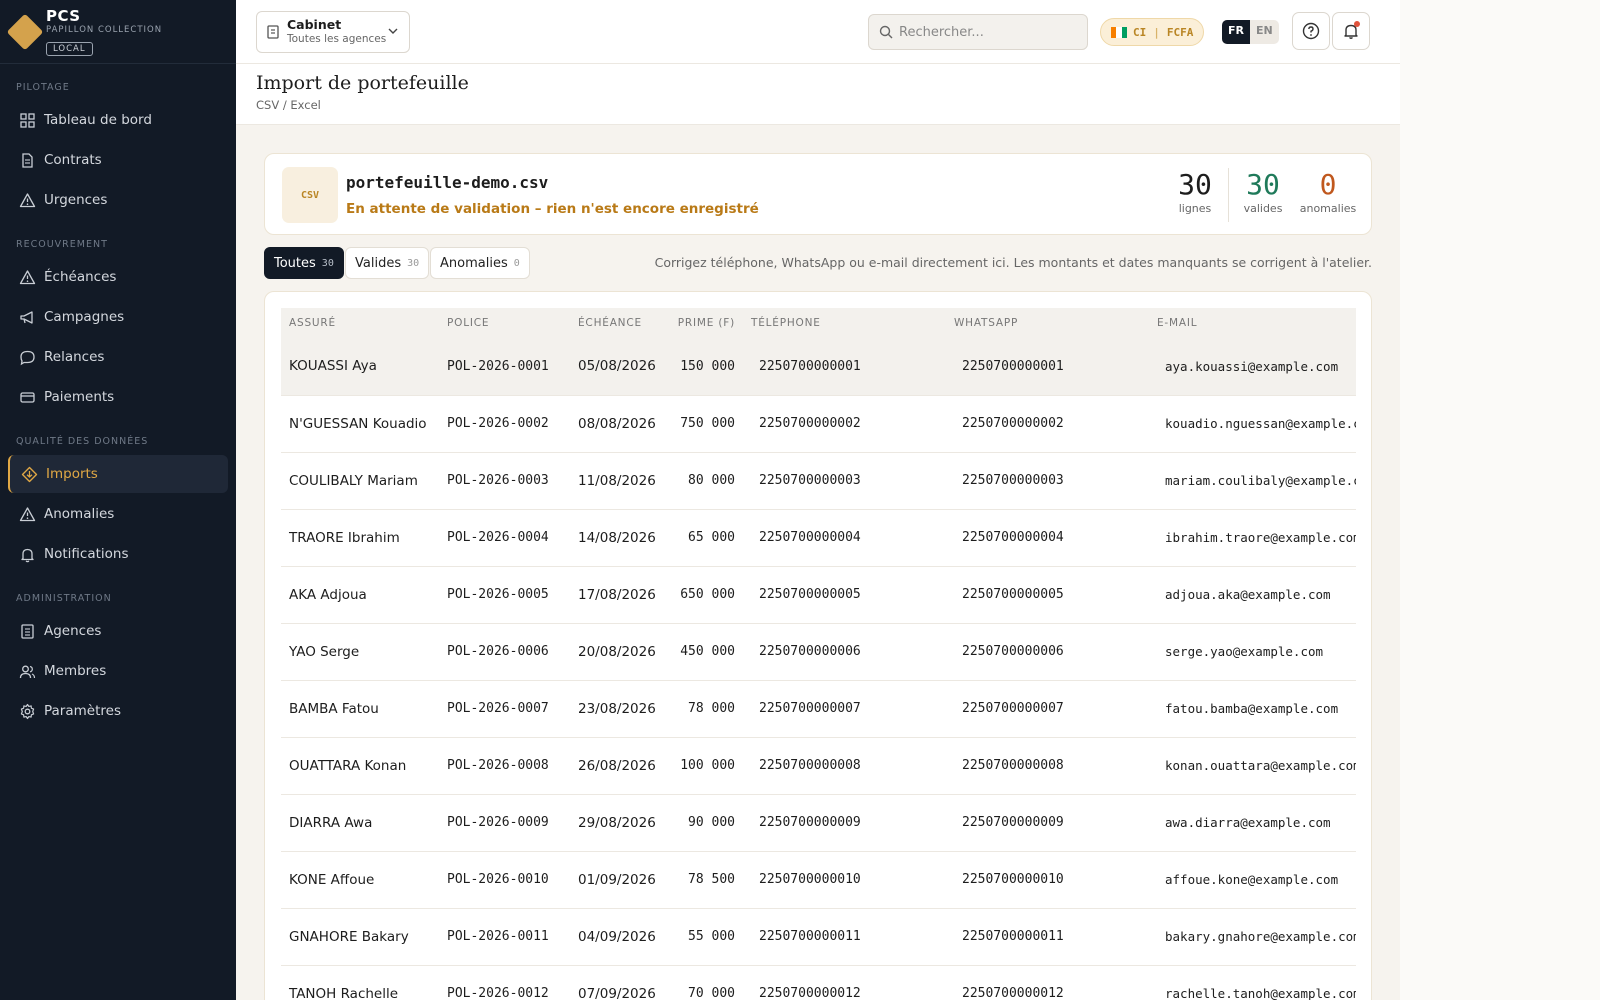  I want to click on email-field: affoue.kone@example.com, so click(1252, 880).